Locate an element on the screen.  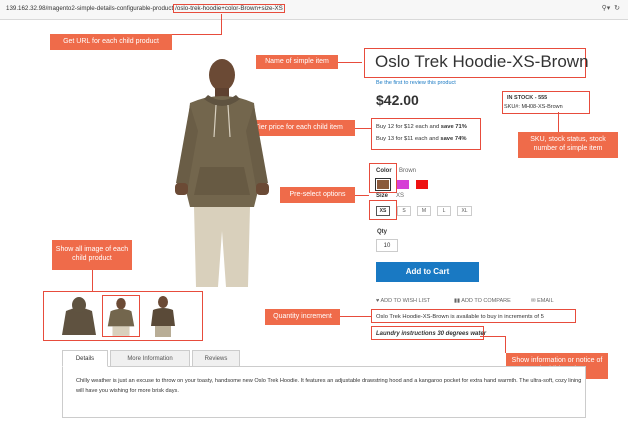
model-pants is located at coordinates (222, 247).